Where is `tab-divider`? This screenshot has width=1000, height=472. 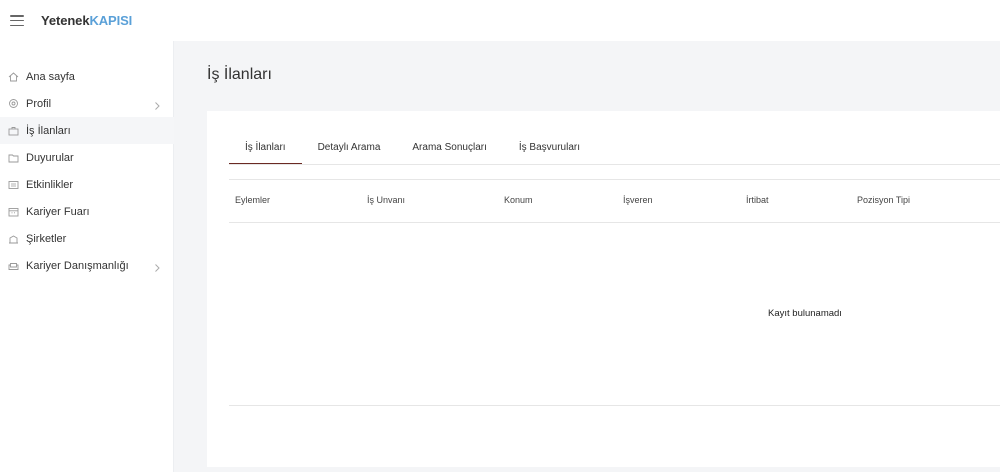 tab-divider is located at coordinates (614, 164).